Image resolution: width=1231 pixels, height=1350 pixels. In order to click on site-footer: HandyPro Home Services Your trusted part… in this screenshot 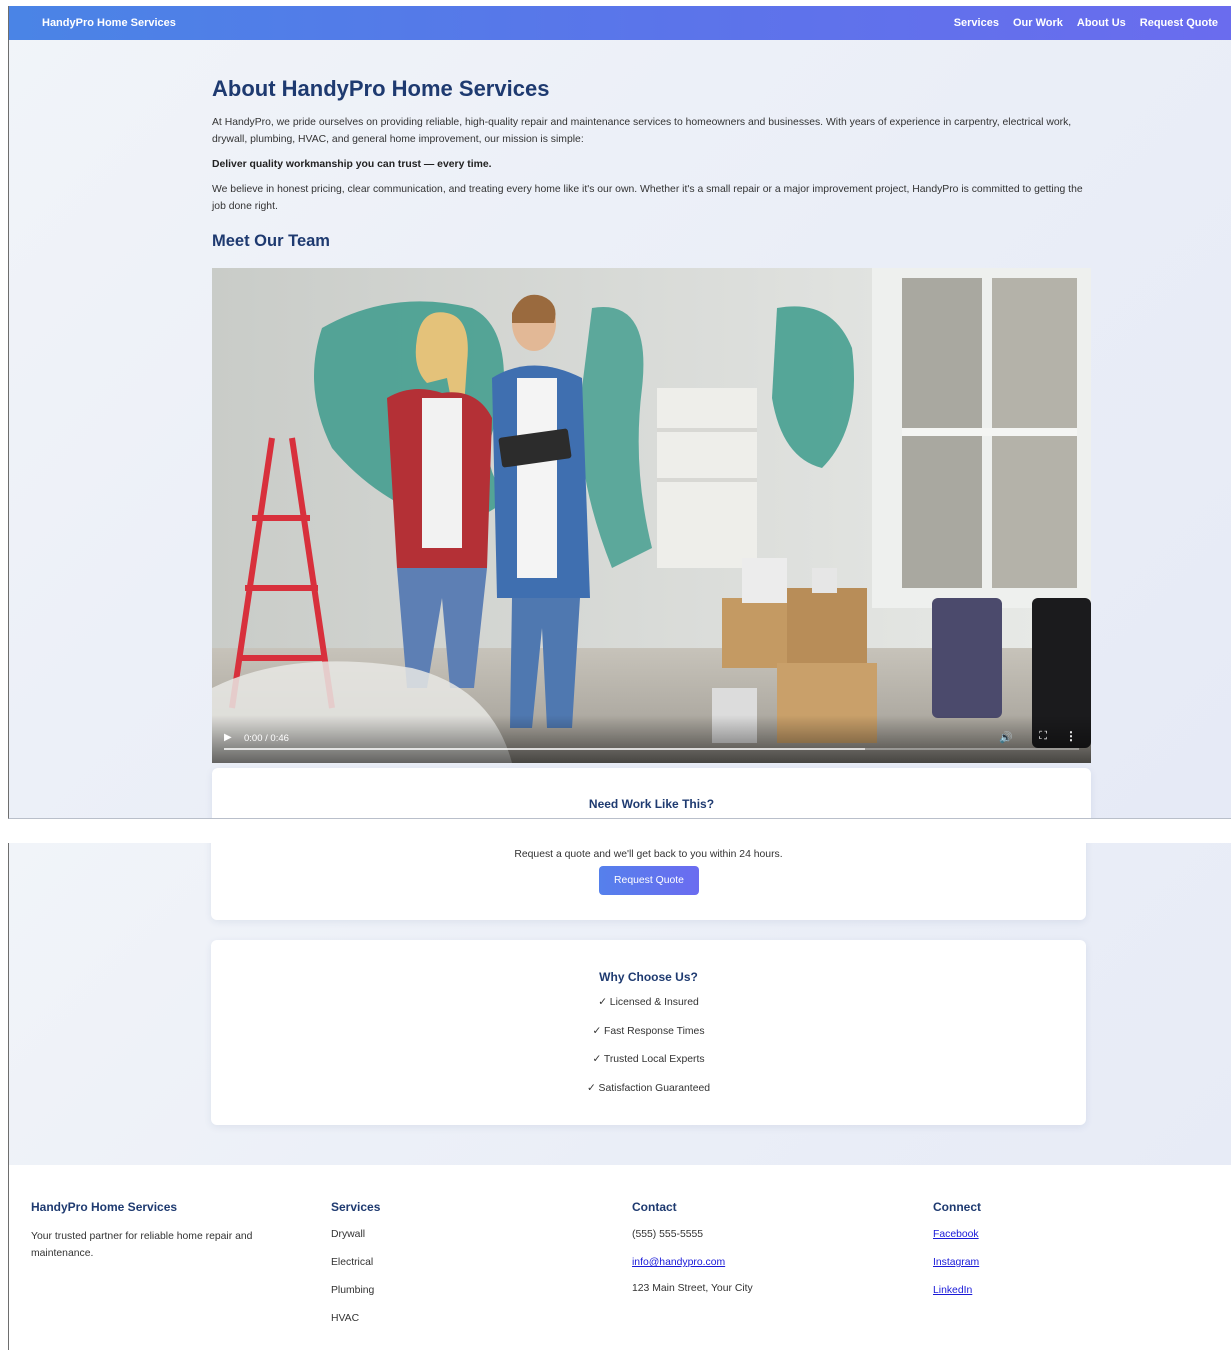, I will do `click(620, 1257)`.